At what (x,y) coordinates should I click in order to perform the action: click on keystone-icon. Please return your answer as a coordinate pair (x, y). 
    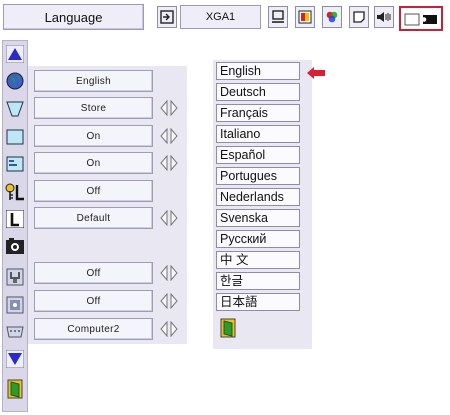
    Looking at the image, I should click on (15, 109).